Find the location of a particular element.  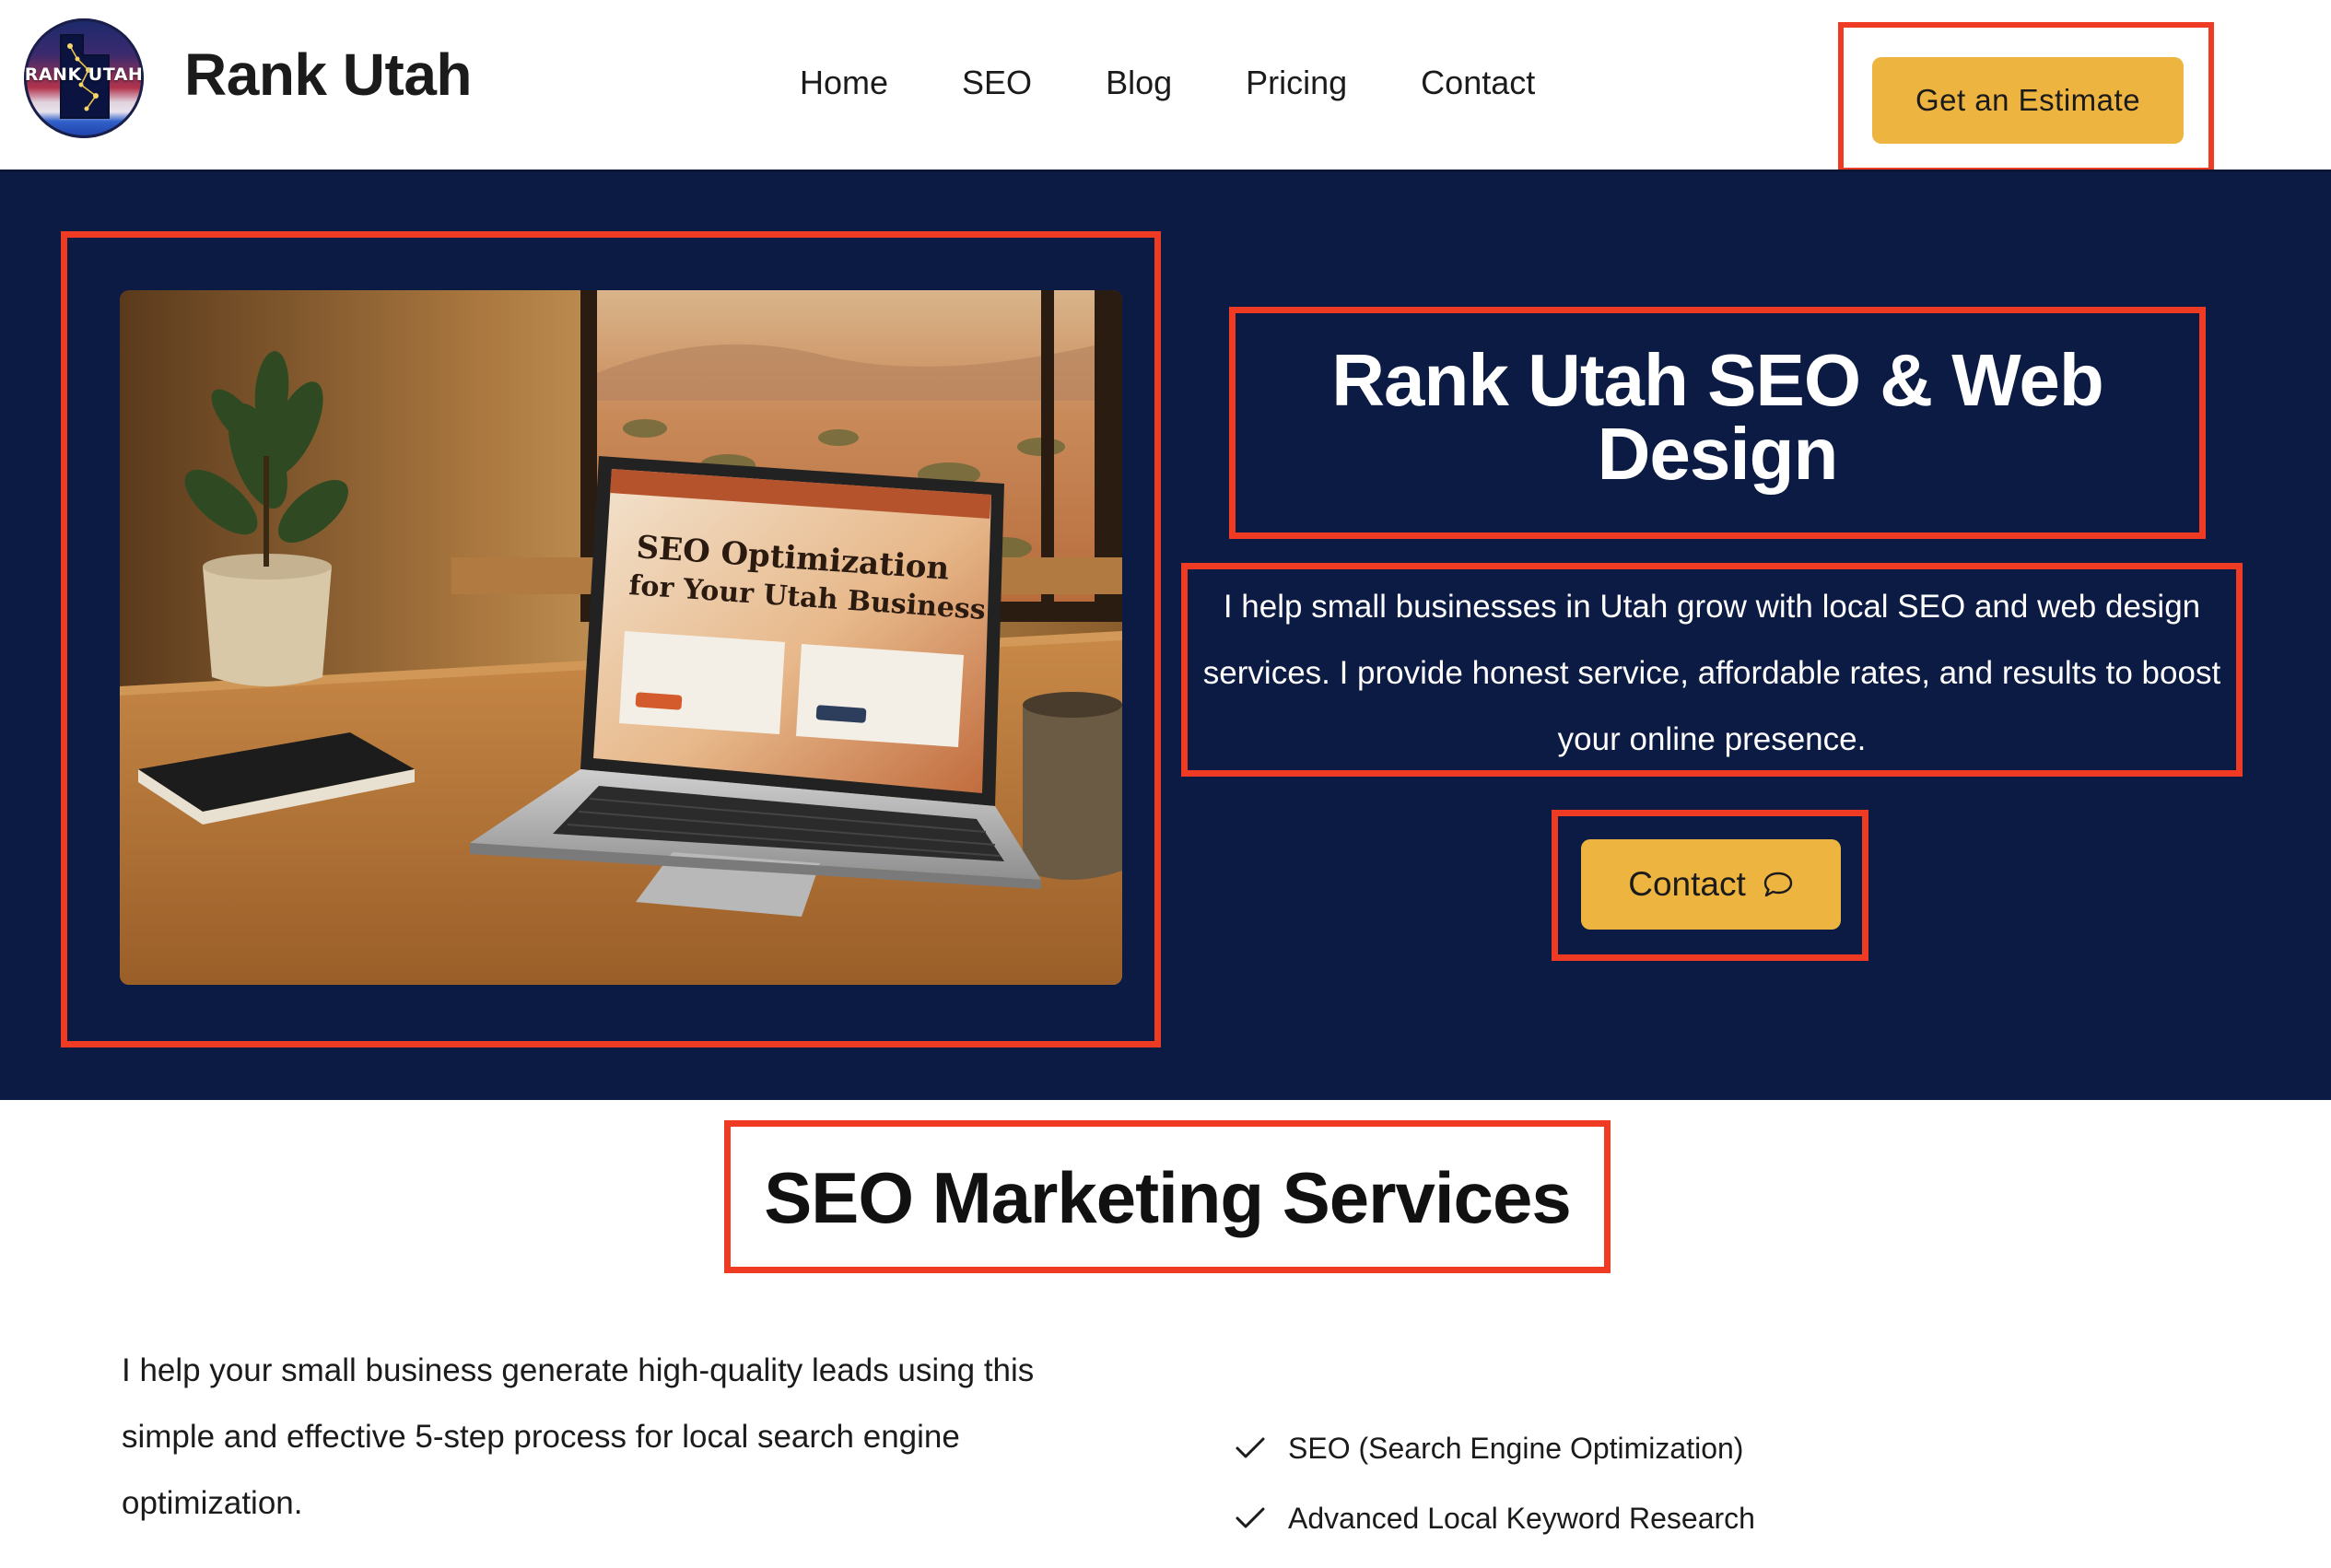

nav-pricing: Pricing is located at coordinates (1296, 83).